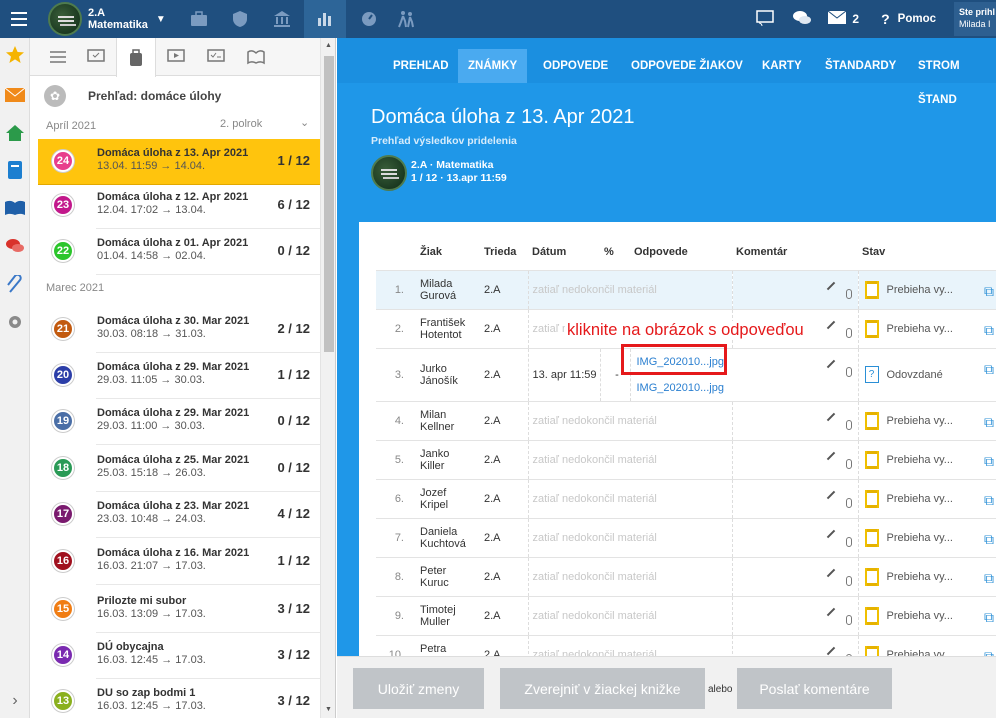  What do you see at coordinates (328, 45) in the screenshot?
I see `scroll-up-icon: ▲` at bounding box center [328, 45].